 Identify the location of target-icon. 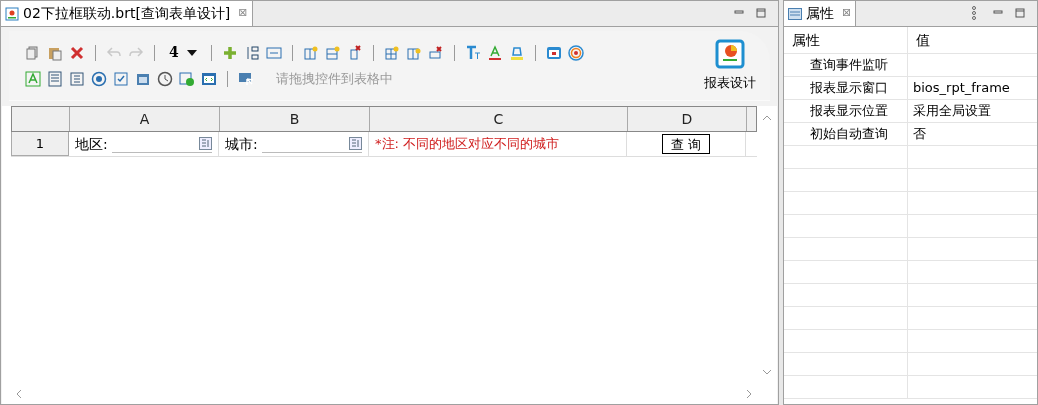
(575, 52).